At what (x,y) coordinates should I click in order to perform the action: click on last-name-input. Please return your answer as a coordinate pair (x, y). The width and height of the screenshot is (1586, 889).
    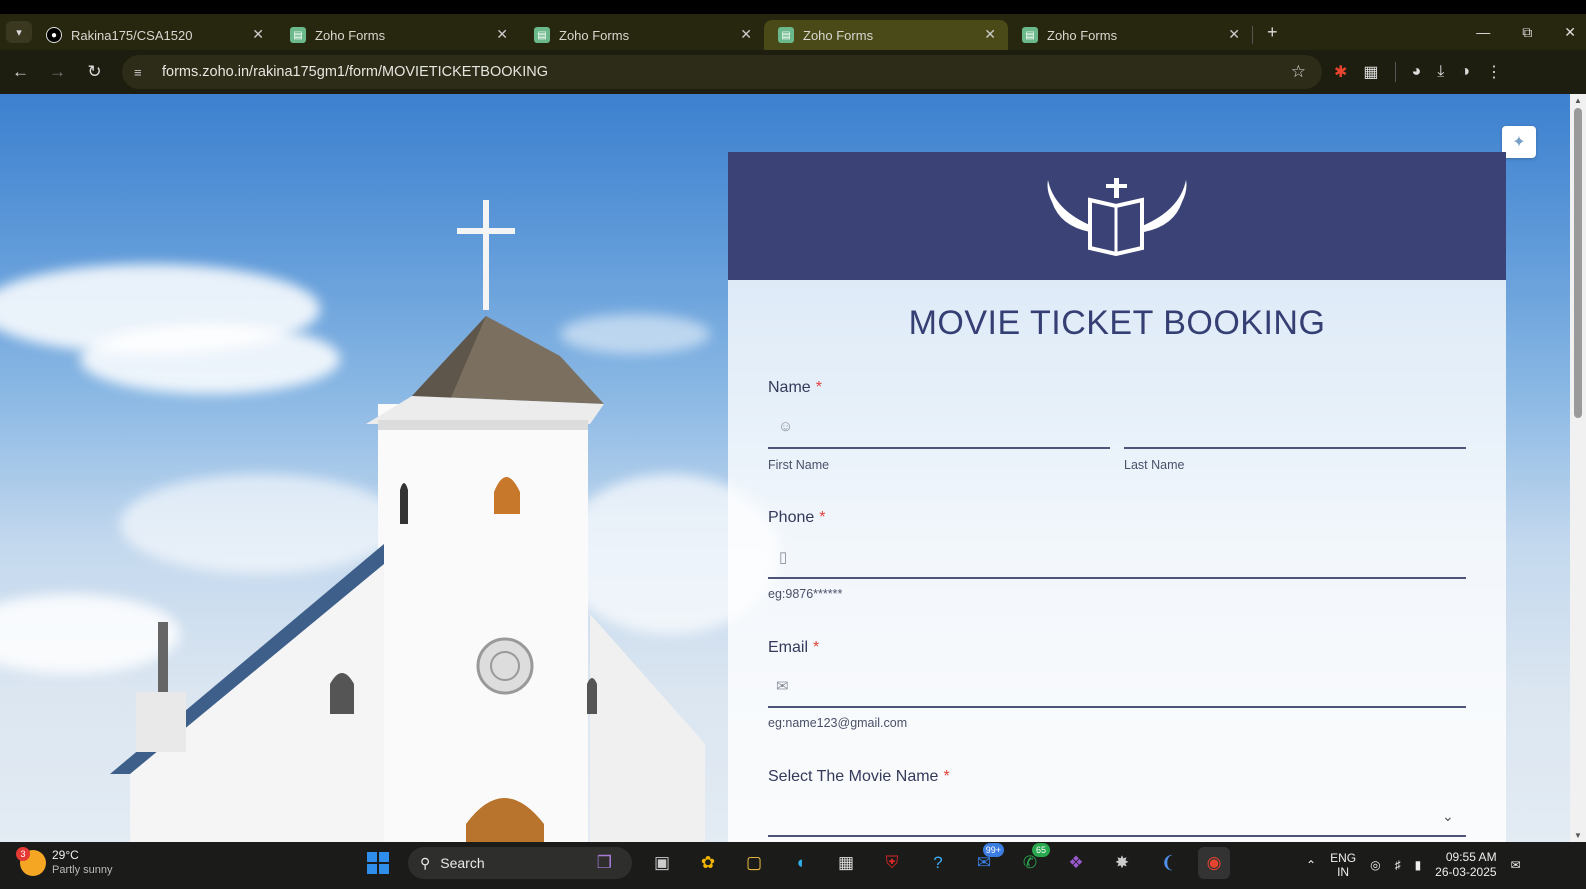
    Looking at the image, I should click on (1295, 448).